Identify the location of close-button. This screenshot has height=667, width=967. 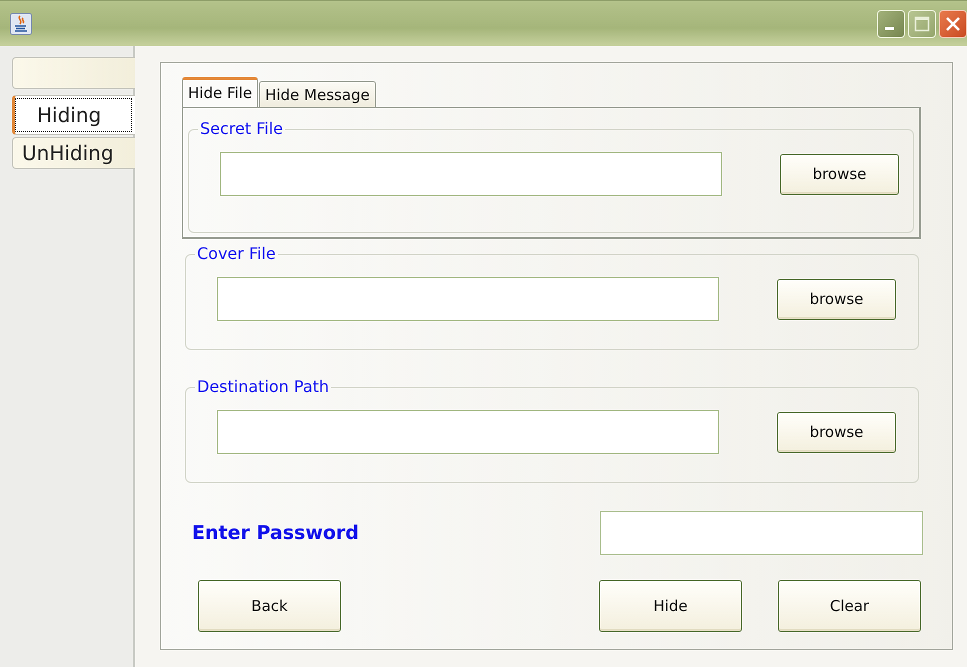
(953, 24).